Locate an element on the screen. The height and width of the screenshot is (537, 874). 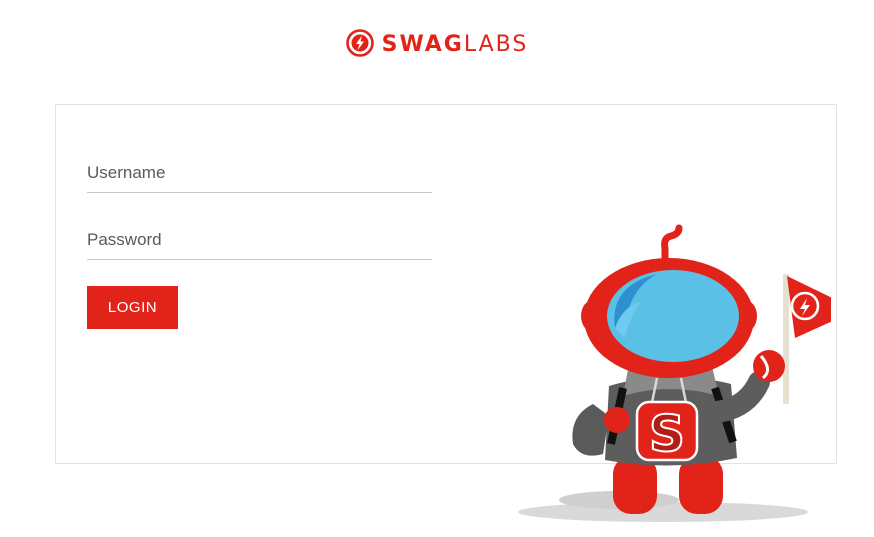
brand-name-light: LABS is located at coordinates (496, 44).